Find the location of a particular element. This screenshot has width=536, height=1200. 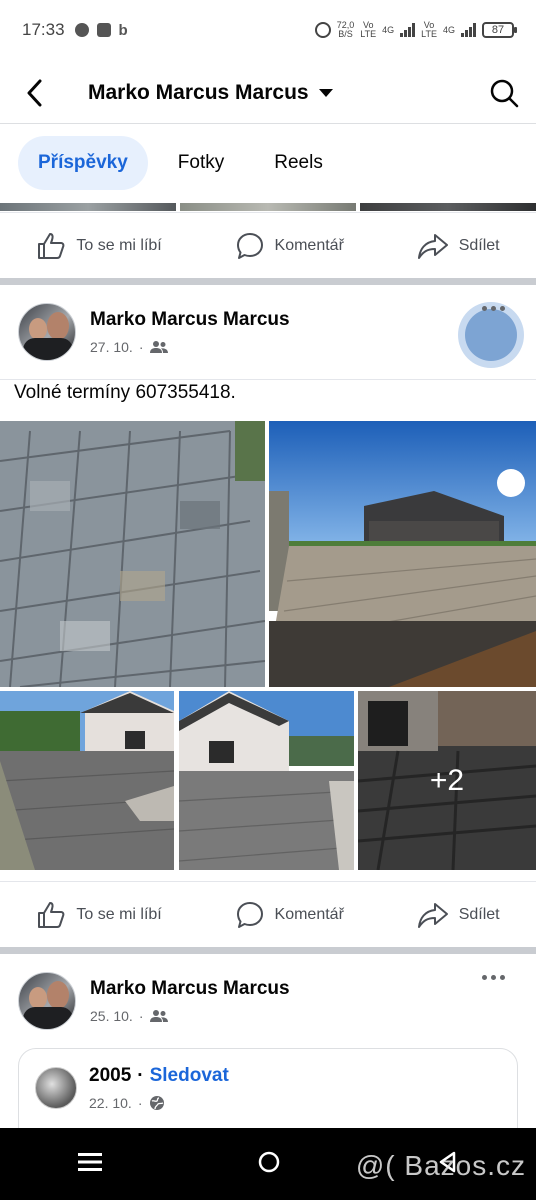

home-circle-icon is located at coordinates (269, 1161).